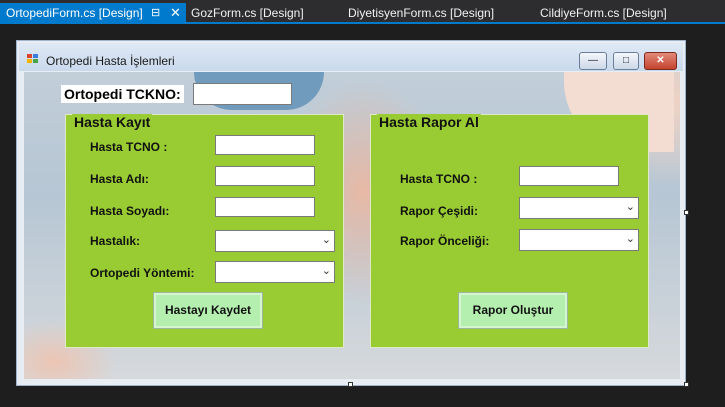  I want to click on rapor-hasta-tcno-label: Hasta TCNO :, so click(439, 179).